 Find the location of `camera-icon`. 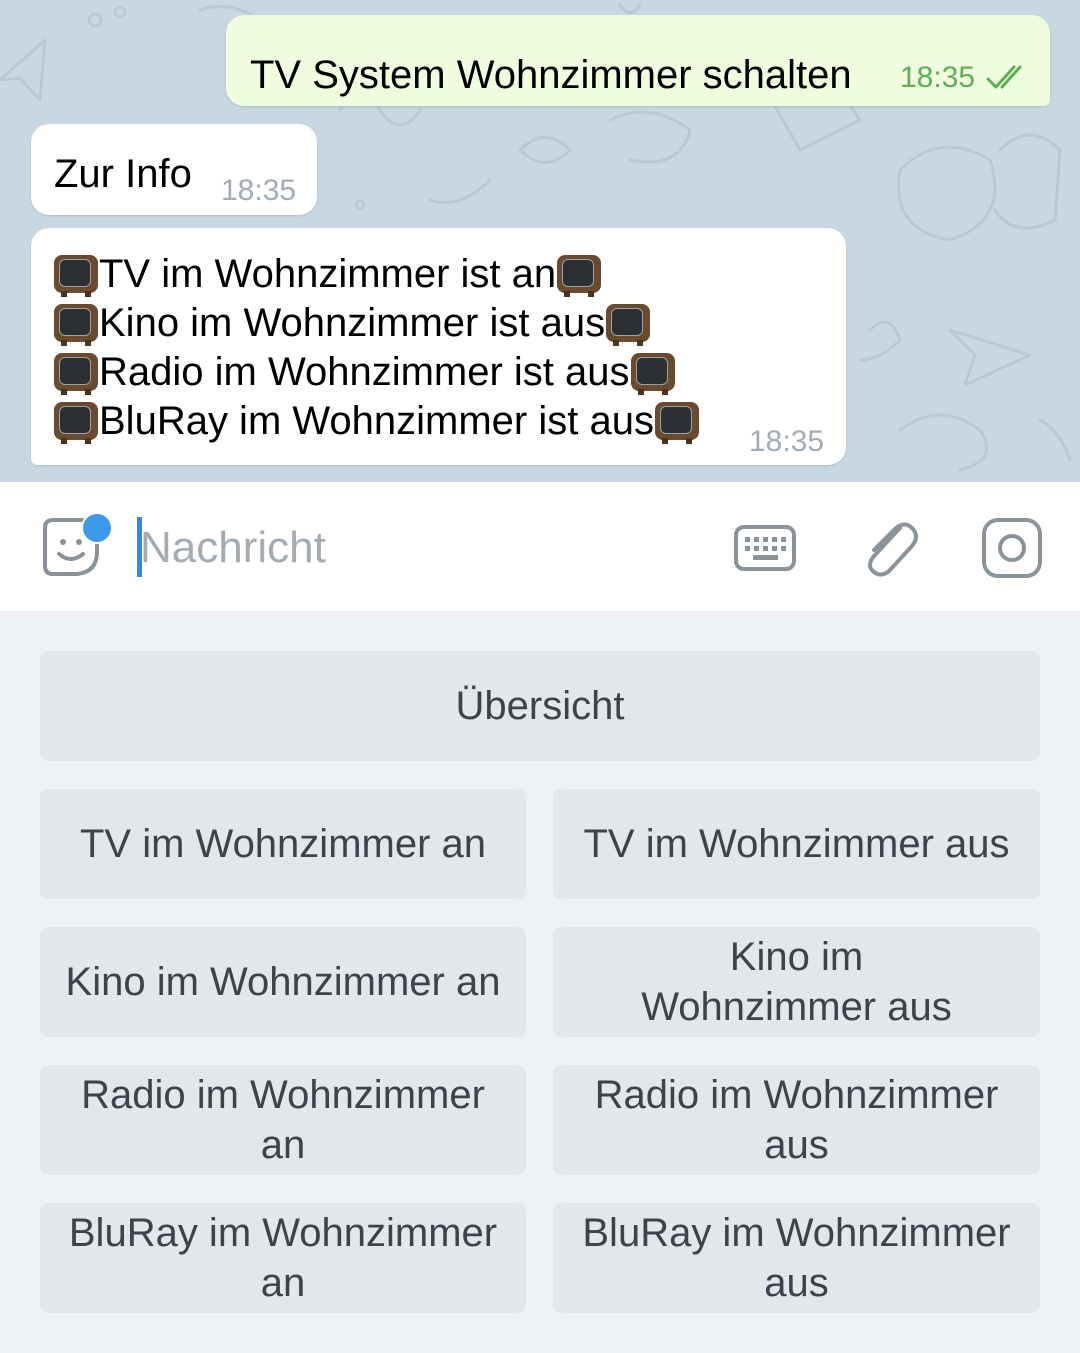

camera-icon is located at coordinates (1012, 548).